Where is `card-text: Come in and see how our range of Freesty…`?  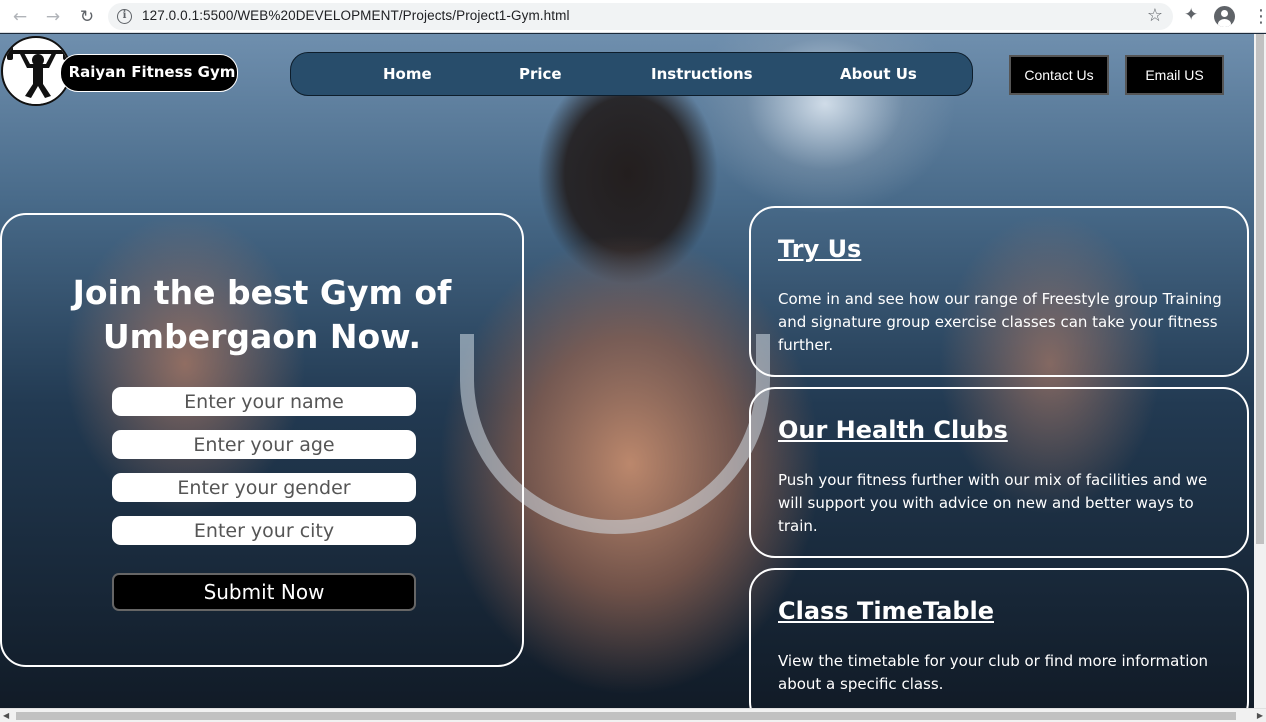
card-text: Come in and see how our range of Freesty… is located at coordinates (1000, 322).